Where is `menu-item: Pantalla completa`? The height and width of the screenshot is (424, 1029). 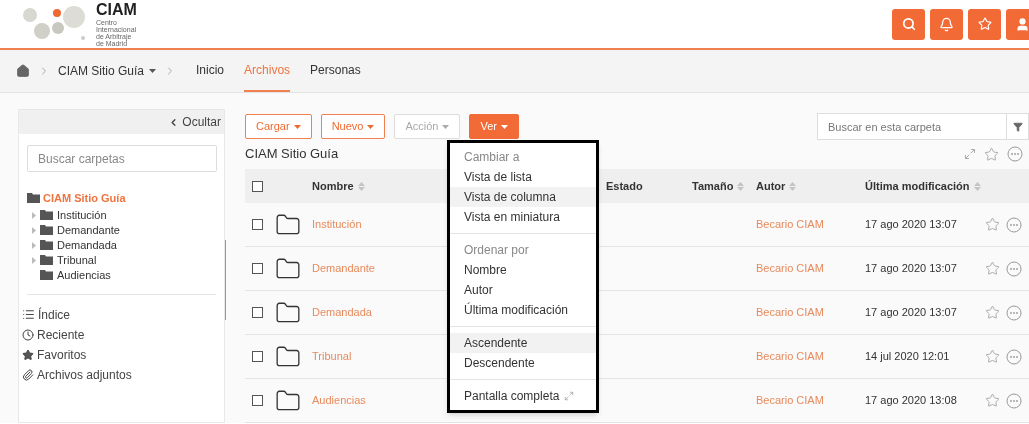
menu-item: Pantalla completa is located at coordinates (523, 396).